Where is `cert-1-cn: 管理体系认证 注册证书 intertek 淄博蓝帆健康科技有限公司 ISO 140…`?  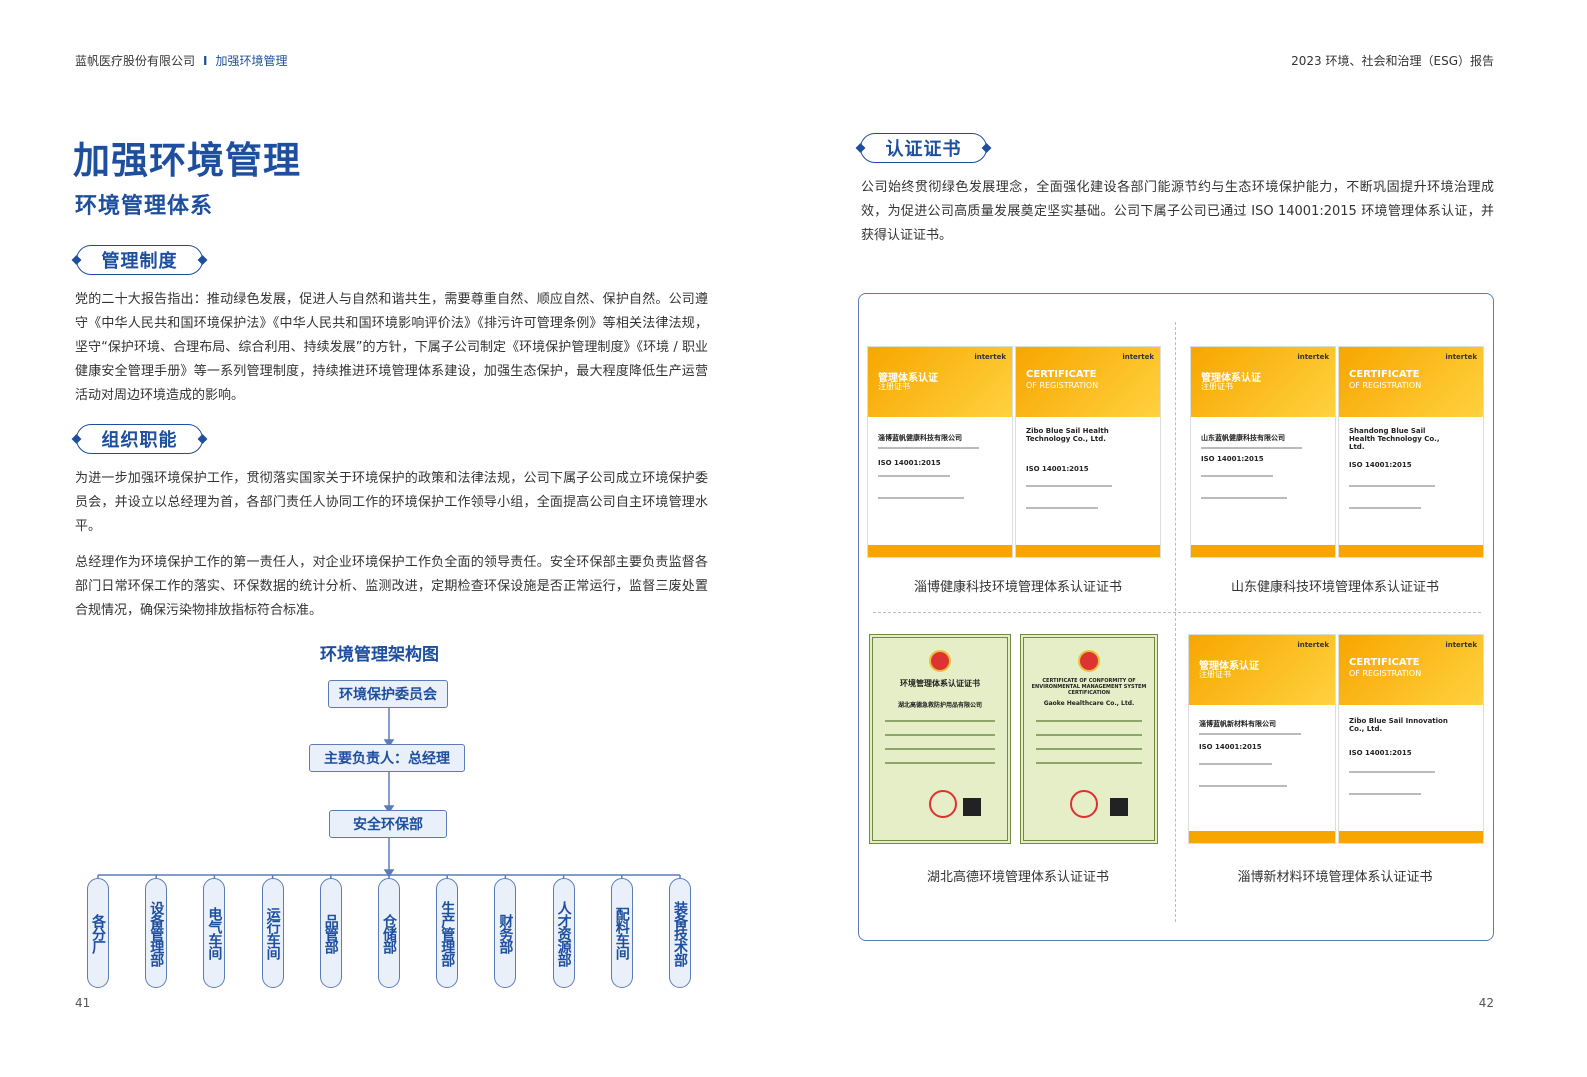 cert-1-cn: 管理体系认证 注册证书 intertek 淄博蓝帆健康科技有限公司 ISO 140… is located at coordinates (940, 452).